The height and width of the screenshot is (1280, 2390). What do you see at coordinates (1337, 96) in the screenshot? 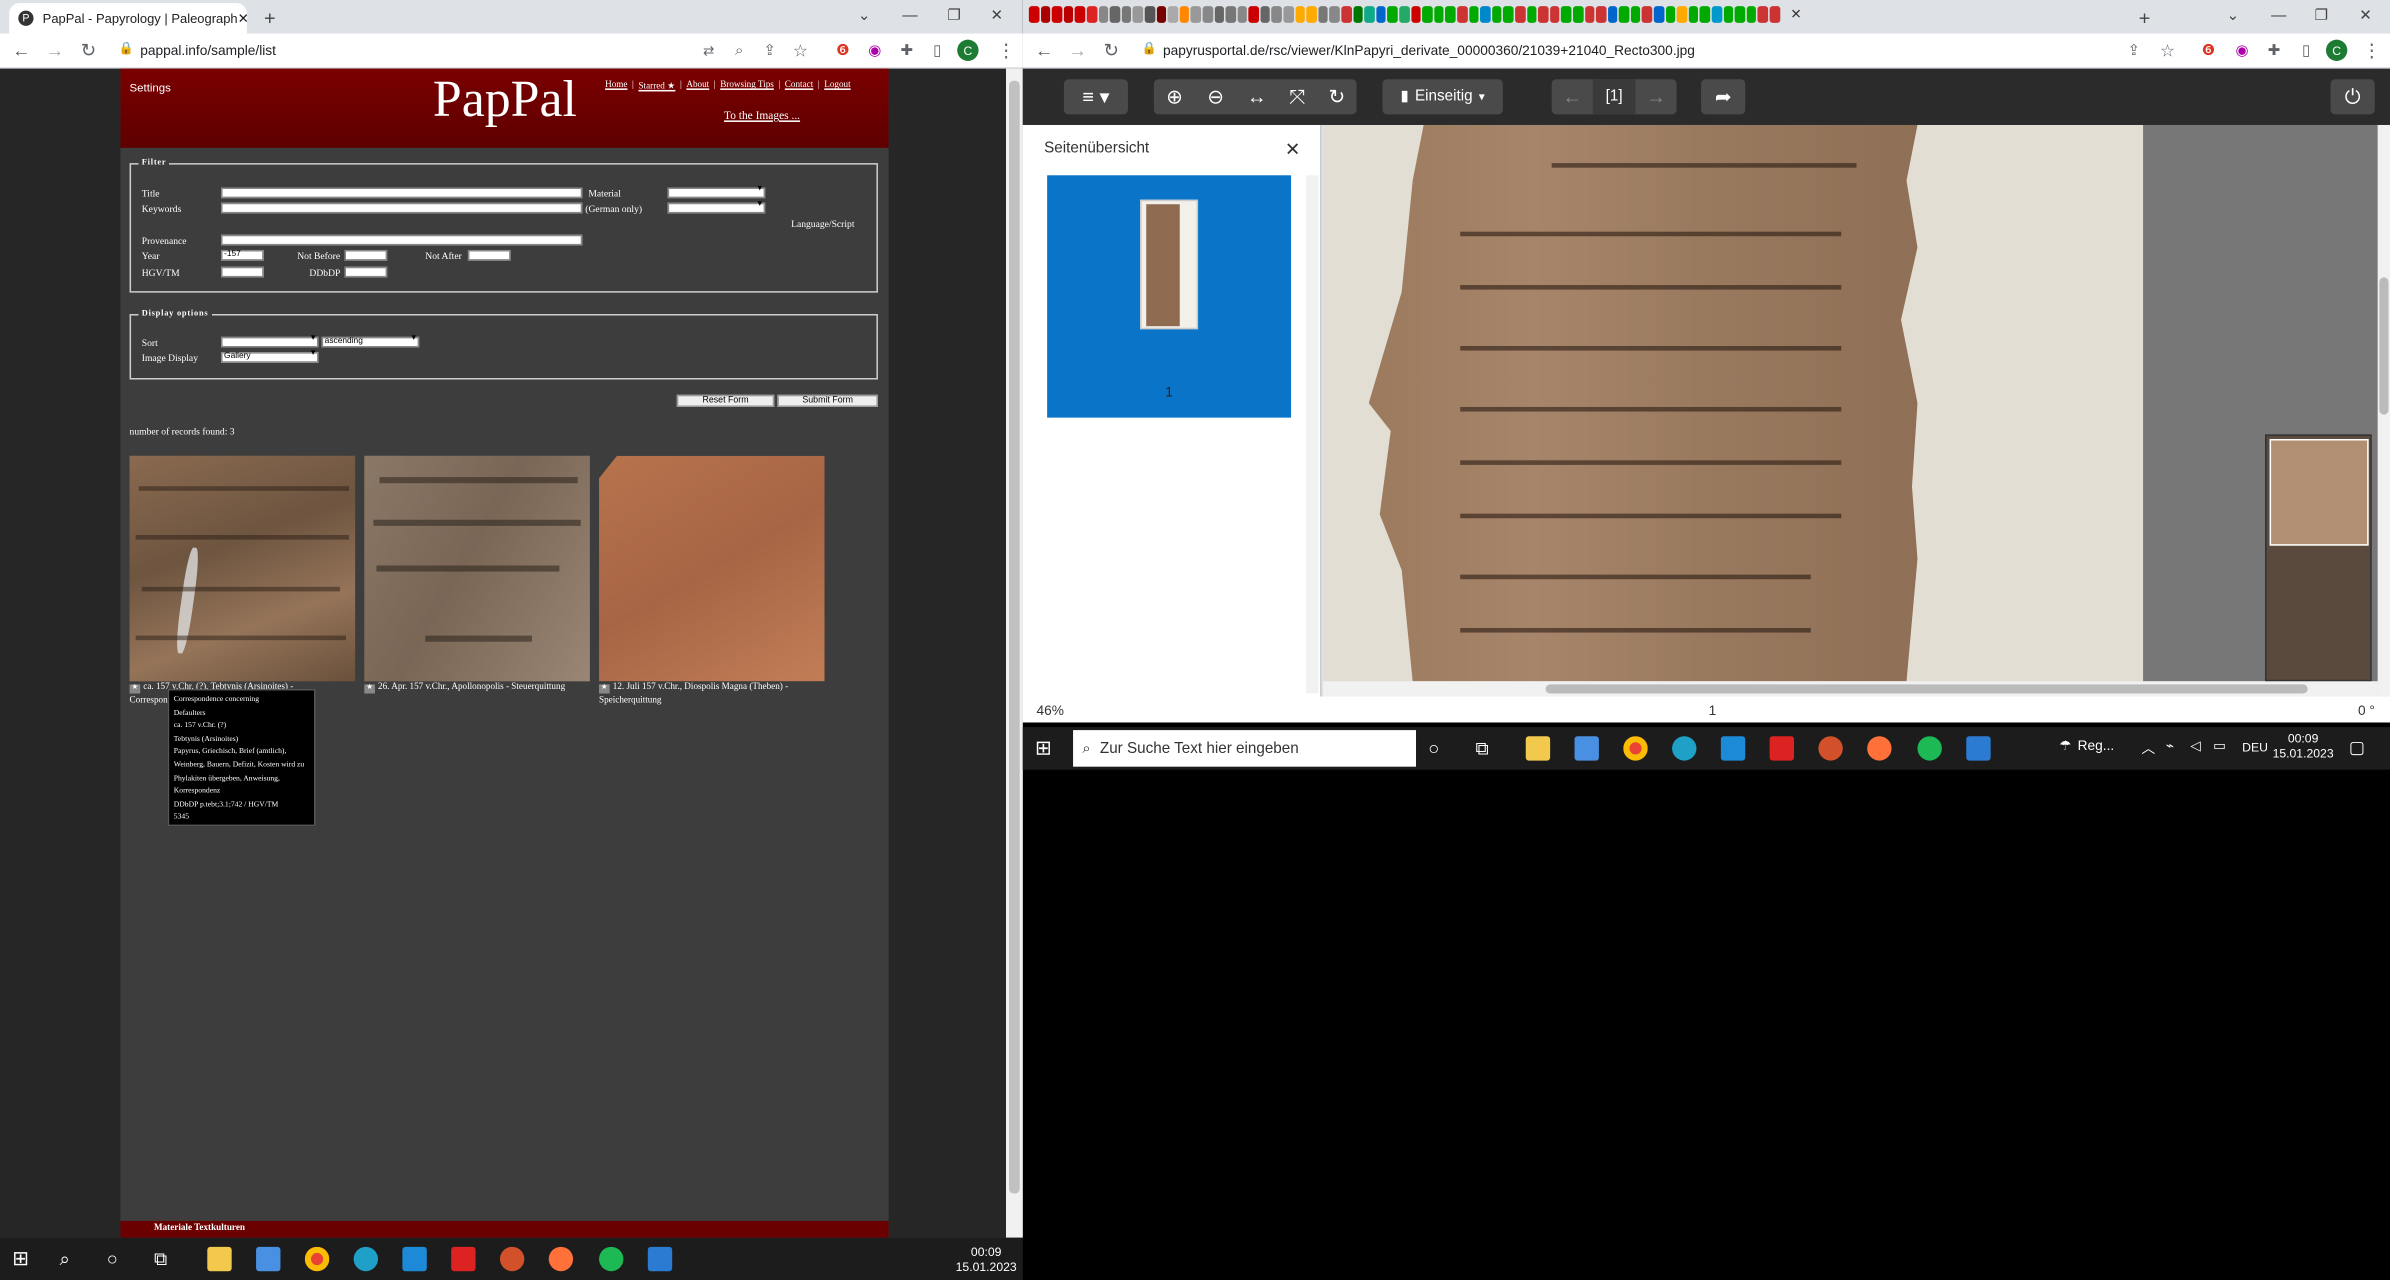
I see `rotate-icon: ↻` at bounding box center [1337, 96].